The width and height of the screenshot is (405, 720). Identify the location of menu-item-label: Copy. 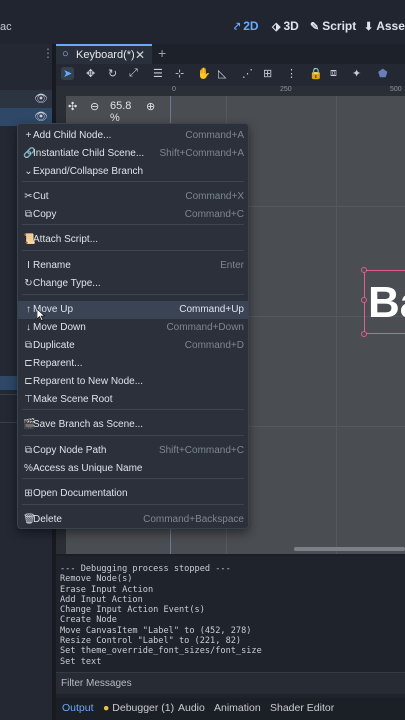
(45, 214).